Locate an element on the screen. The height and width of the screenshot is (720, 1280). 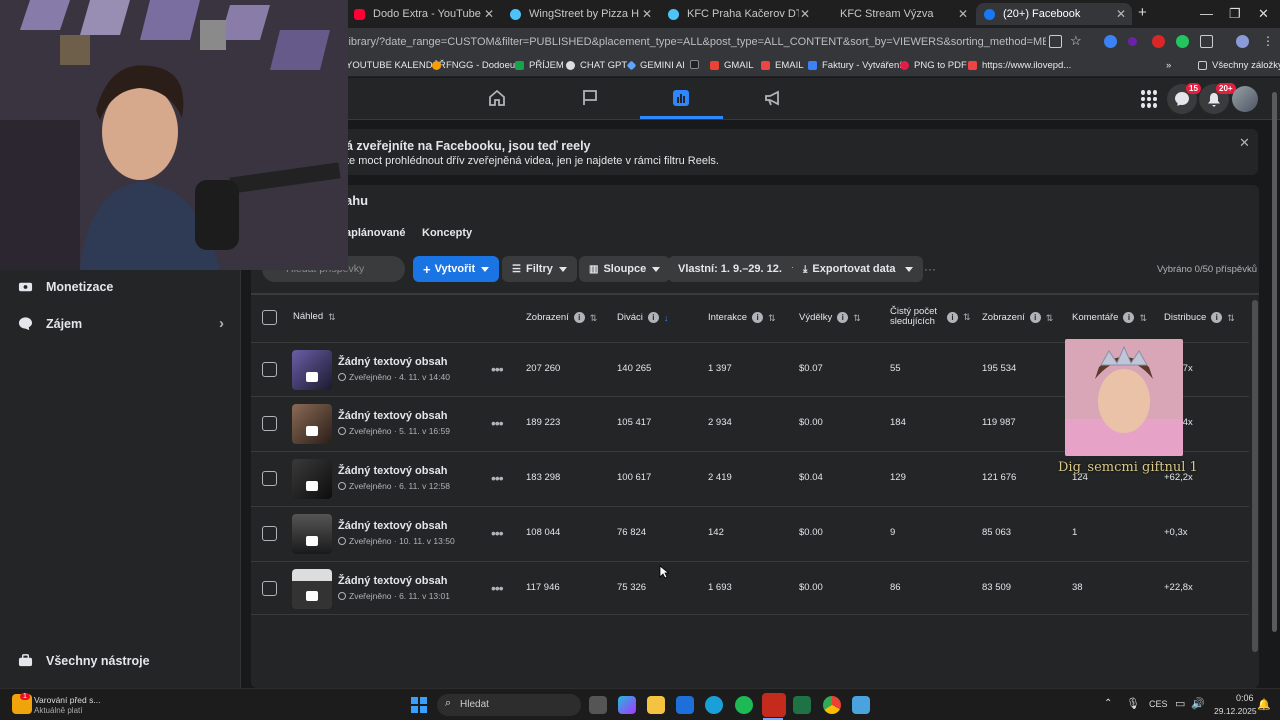
close-window-icon: ✕ is located at coordinates (1263, 14).